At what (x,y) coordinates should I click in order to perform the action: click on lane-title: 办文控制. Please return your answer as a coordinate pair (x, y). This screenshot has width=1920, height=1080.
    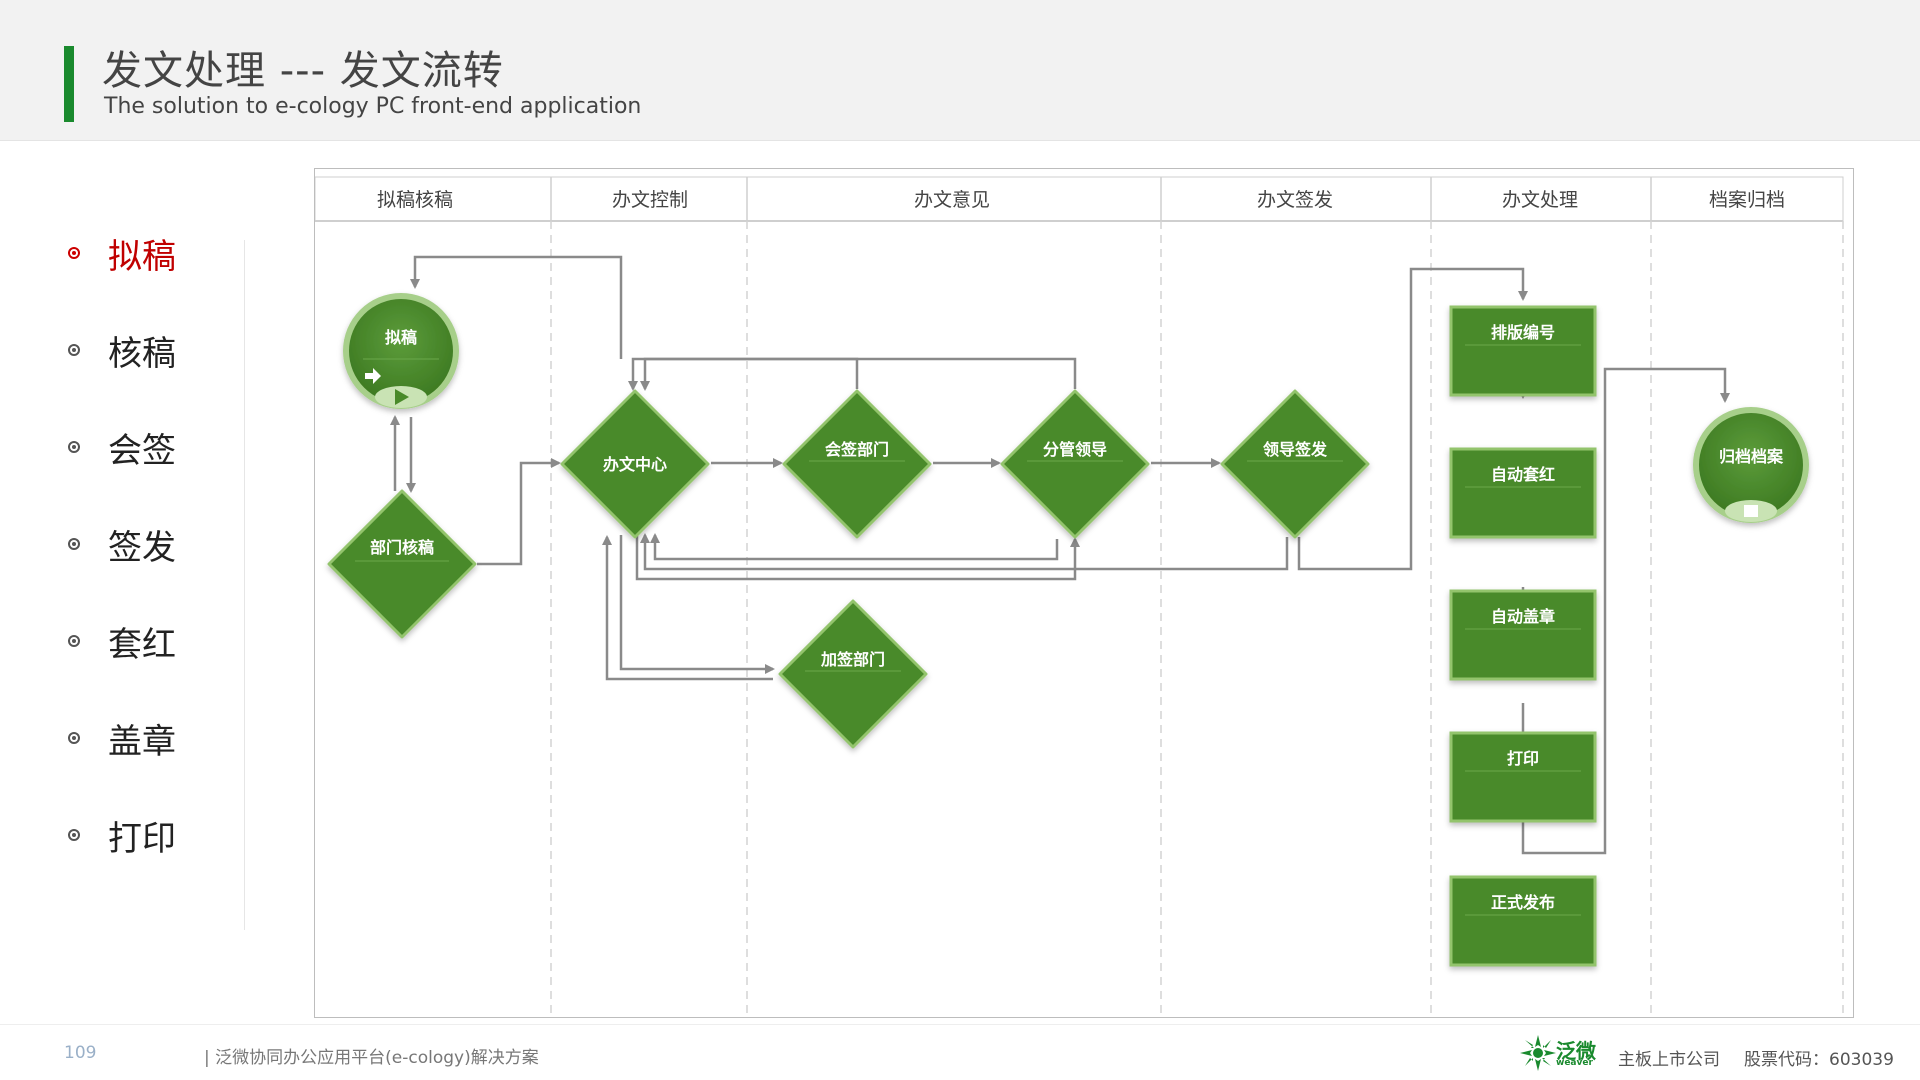
    Looking at the image, I should click on (650, 200).